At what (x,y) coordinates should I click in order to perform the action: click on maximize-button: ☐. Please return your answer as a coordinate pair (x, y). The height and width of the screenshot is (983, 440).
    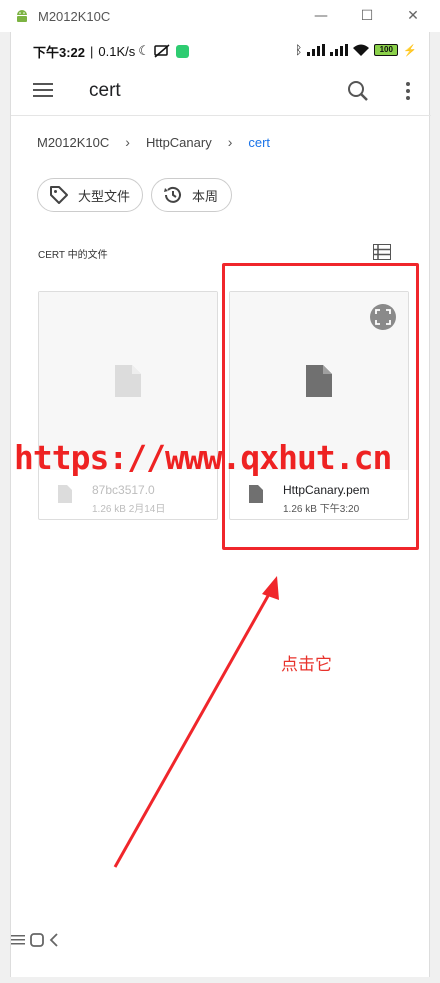
    Looking at the image, I should click on (367, 16).